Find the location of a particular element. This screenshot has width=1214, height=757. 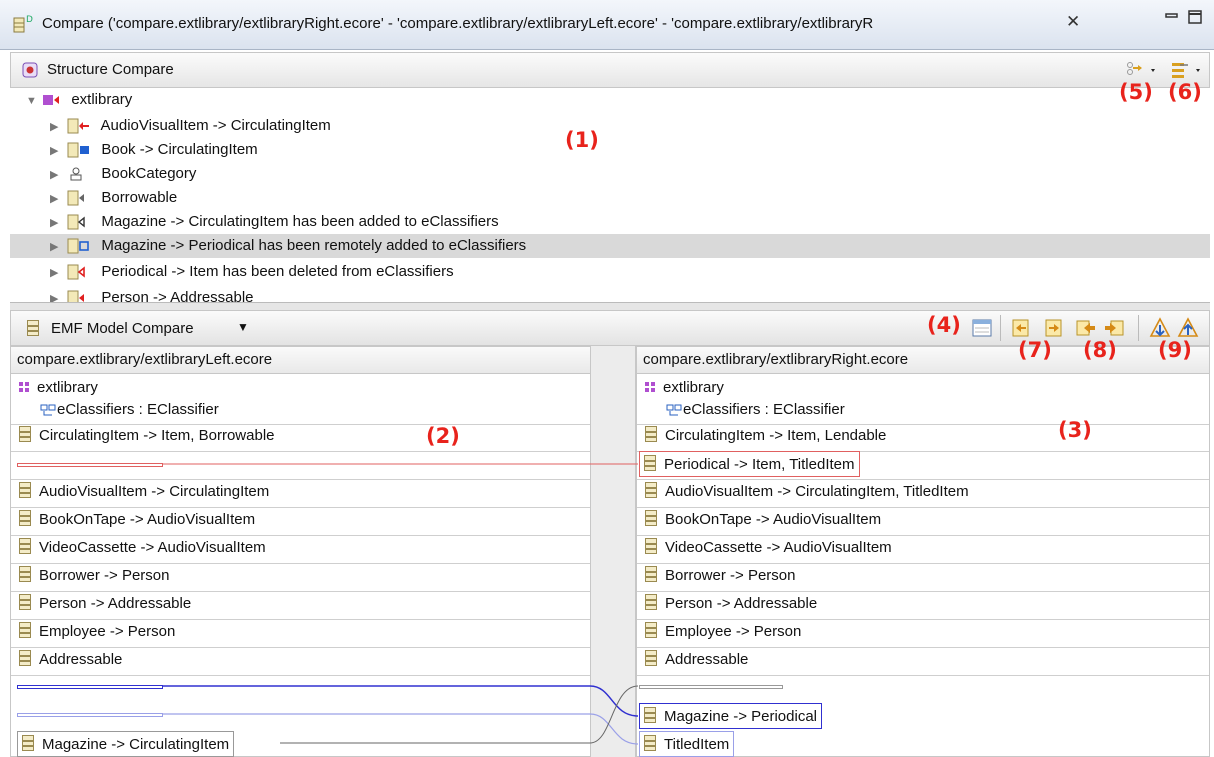

annotation-6: (6) is located at coordinates (1185, 92).